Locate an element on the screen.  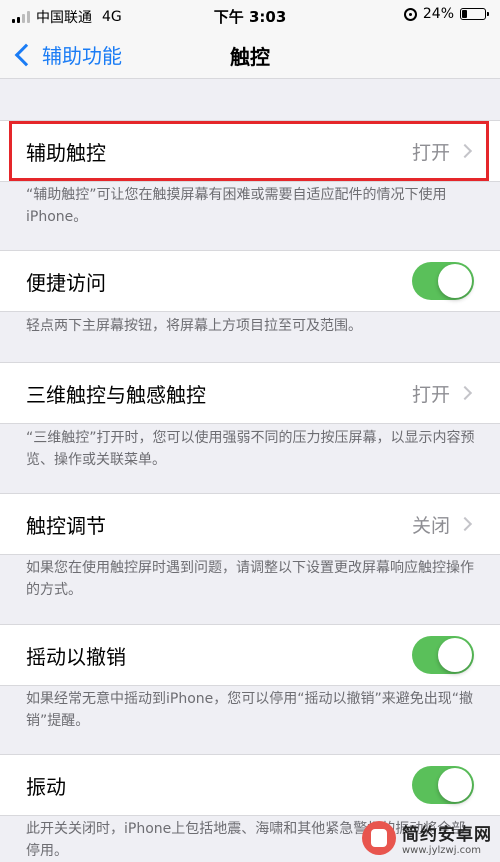
row-vibration: 振动 is located at coordinates (250, 785).